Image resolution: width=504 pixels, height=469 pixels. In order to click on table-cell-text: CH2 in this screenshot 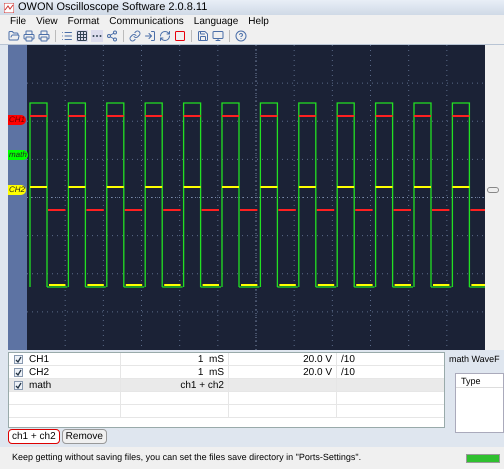, I will do `click(39, 373)`.